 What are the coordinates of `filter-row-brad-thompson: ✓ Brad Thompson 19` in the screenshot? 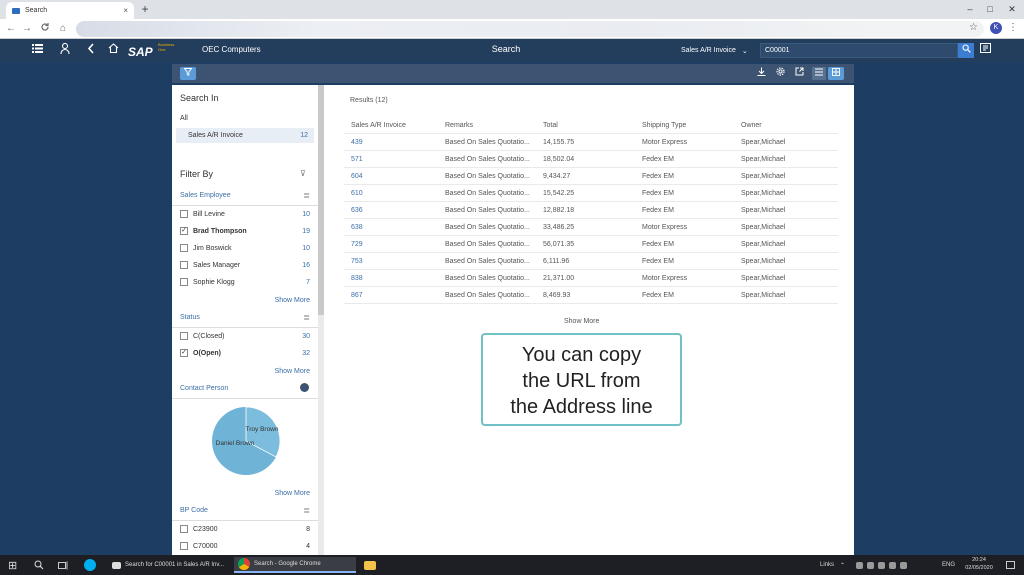 It's located at (245, 231).